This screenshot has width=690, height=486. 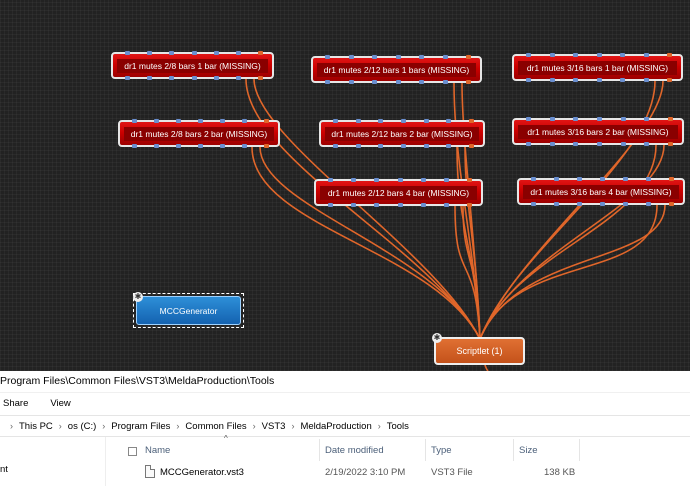 I want to click on gear-icon: ✱, so click(x=138, y=297).